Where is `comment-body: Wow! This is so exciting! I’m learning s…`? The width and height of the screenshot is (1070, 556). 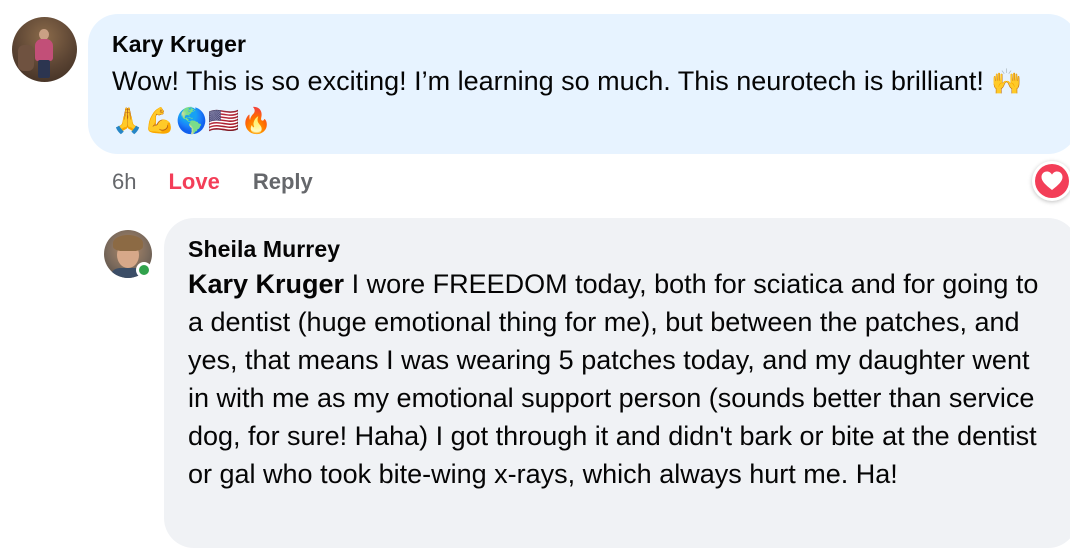 comment-body: Wow! This is so exciting! I’m learning s… is located at coordinates (548, 81).